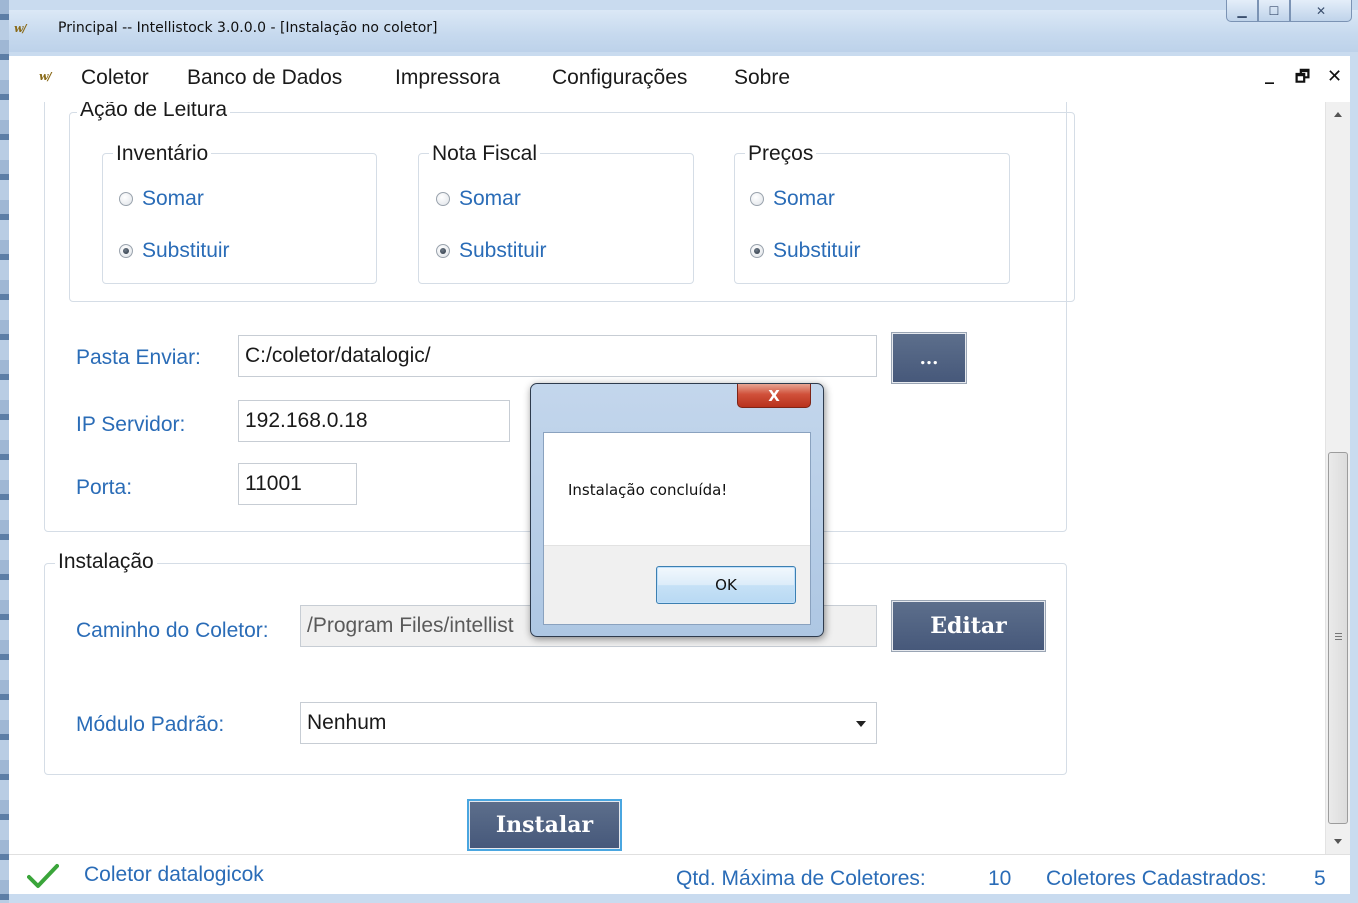 The width and height of the screenshot is (1358, 903). I want to click on check-icon, so click(43, 876).